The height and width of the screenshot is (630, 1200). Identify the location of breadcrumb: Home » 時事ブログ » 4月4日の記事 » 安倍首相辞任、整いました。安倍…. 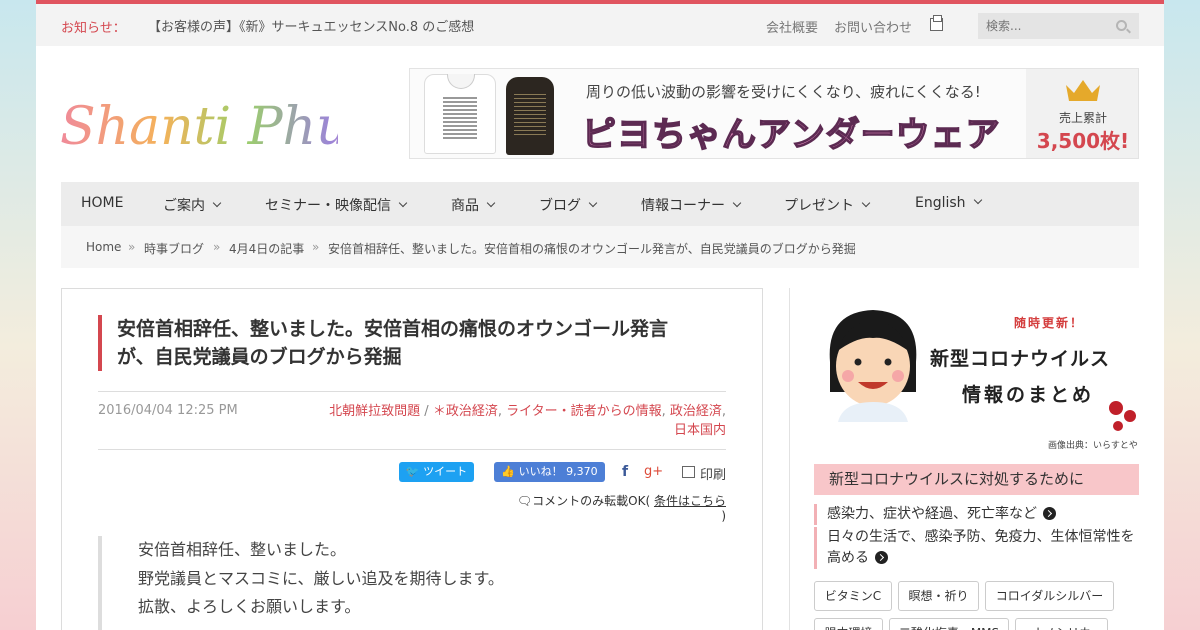
(600, 247).